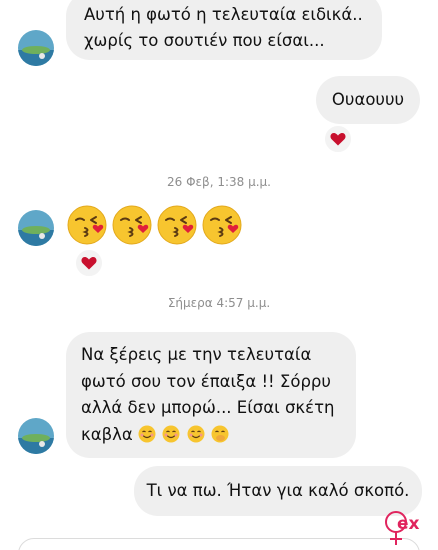  What do you see at coordinates (208, 407) in the screenshot?
I see `message-text: αλλά δεν μπορώ... Είσαι σκέτη` at bounding box center [208, 407].